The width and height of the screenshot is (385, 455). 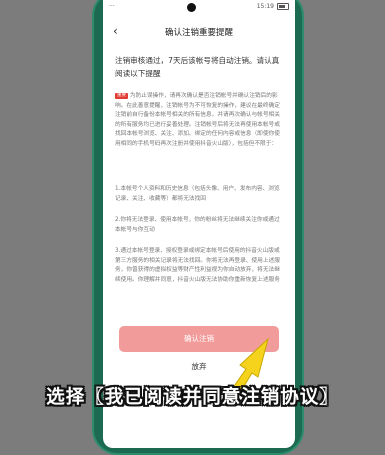 I want to click on intro-text: 注销审核通过，7天后该帐号将自动注销。请认真阅读以下提醒, so click(x=197, y=67).